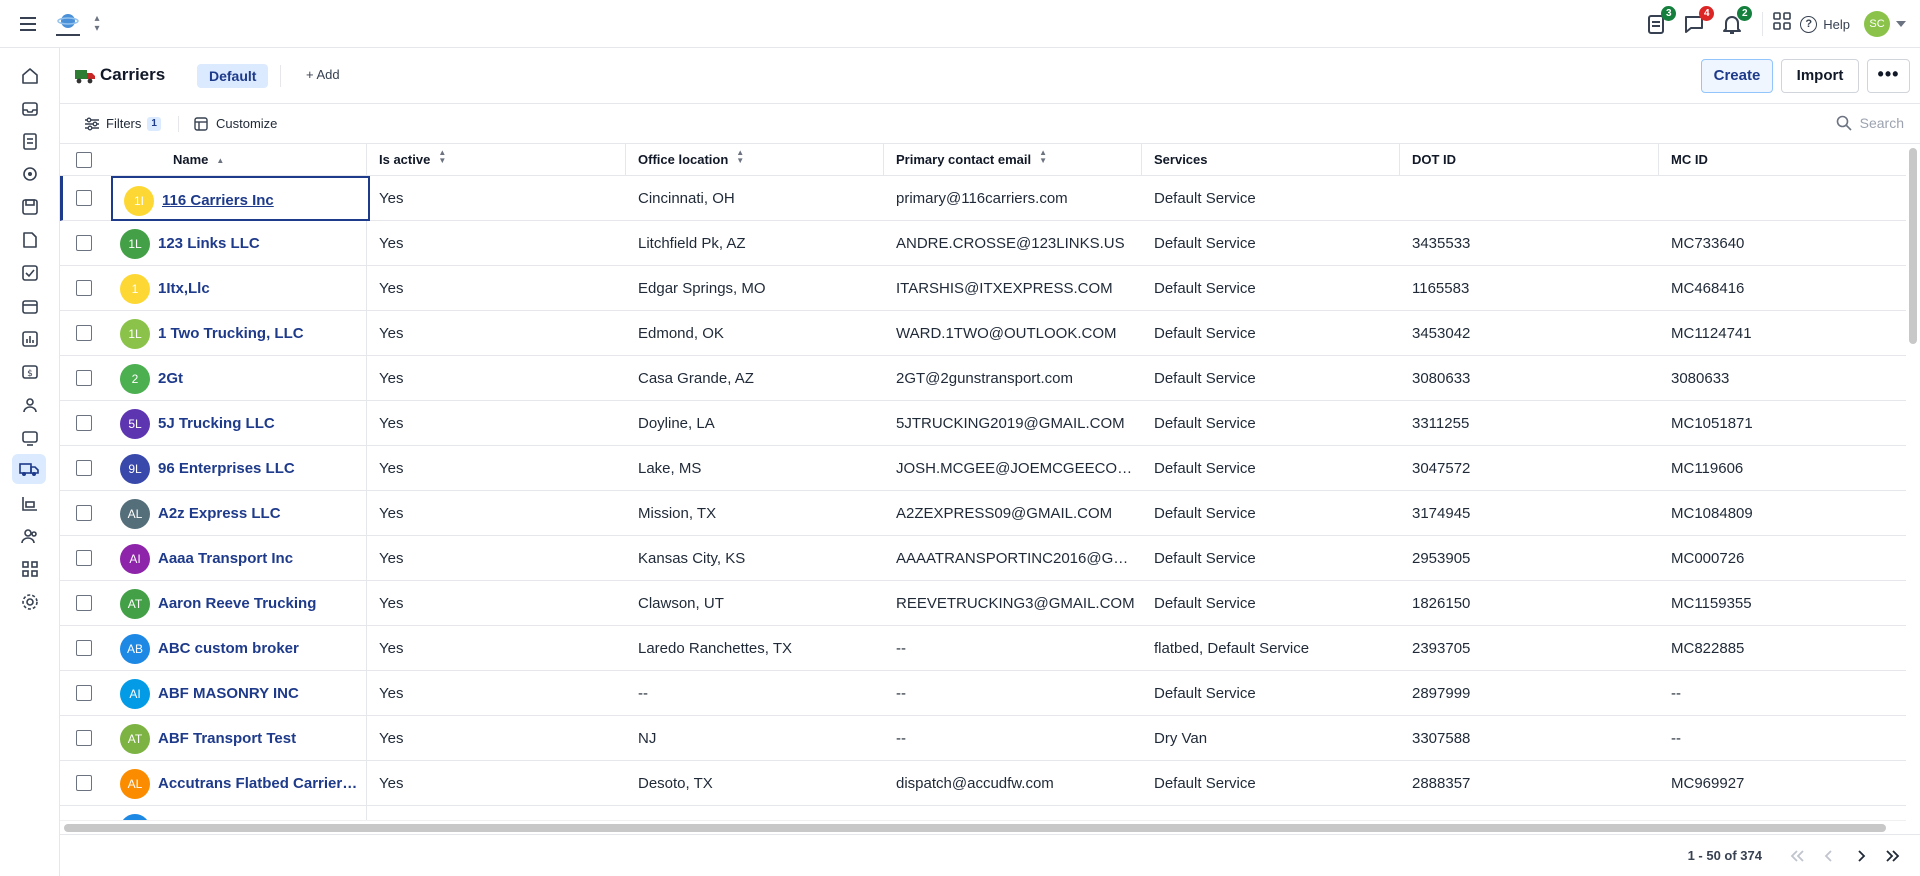 The height and width of the screenshot is (876, 1920). I want to click on cell-name: AI Aaaa Transport Inc, so click(238, 558).